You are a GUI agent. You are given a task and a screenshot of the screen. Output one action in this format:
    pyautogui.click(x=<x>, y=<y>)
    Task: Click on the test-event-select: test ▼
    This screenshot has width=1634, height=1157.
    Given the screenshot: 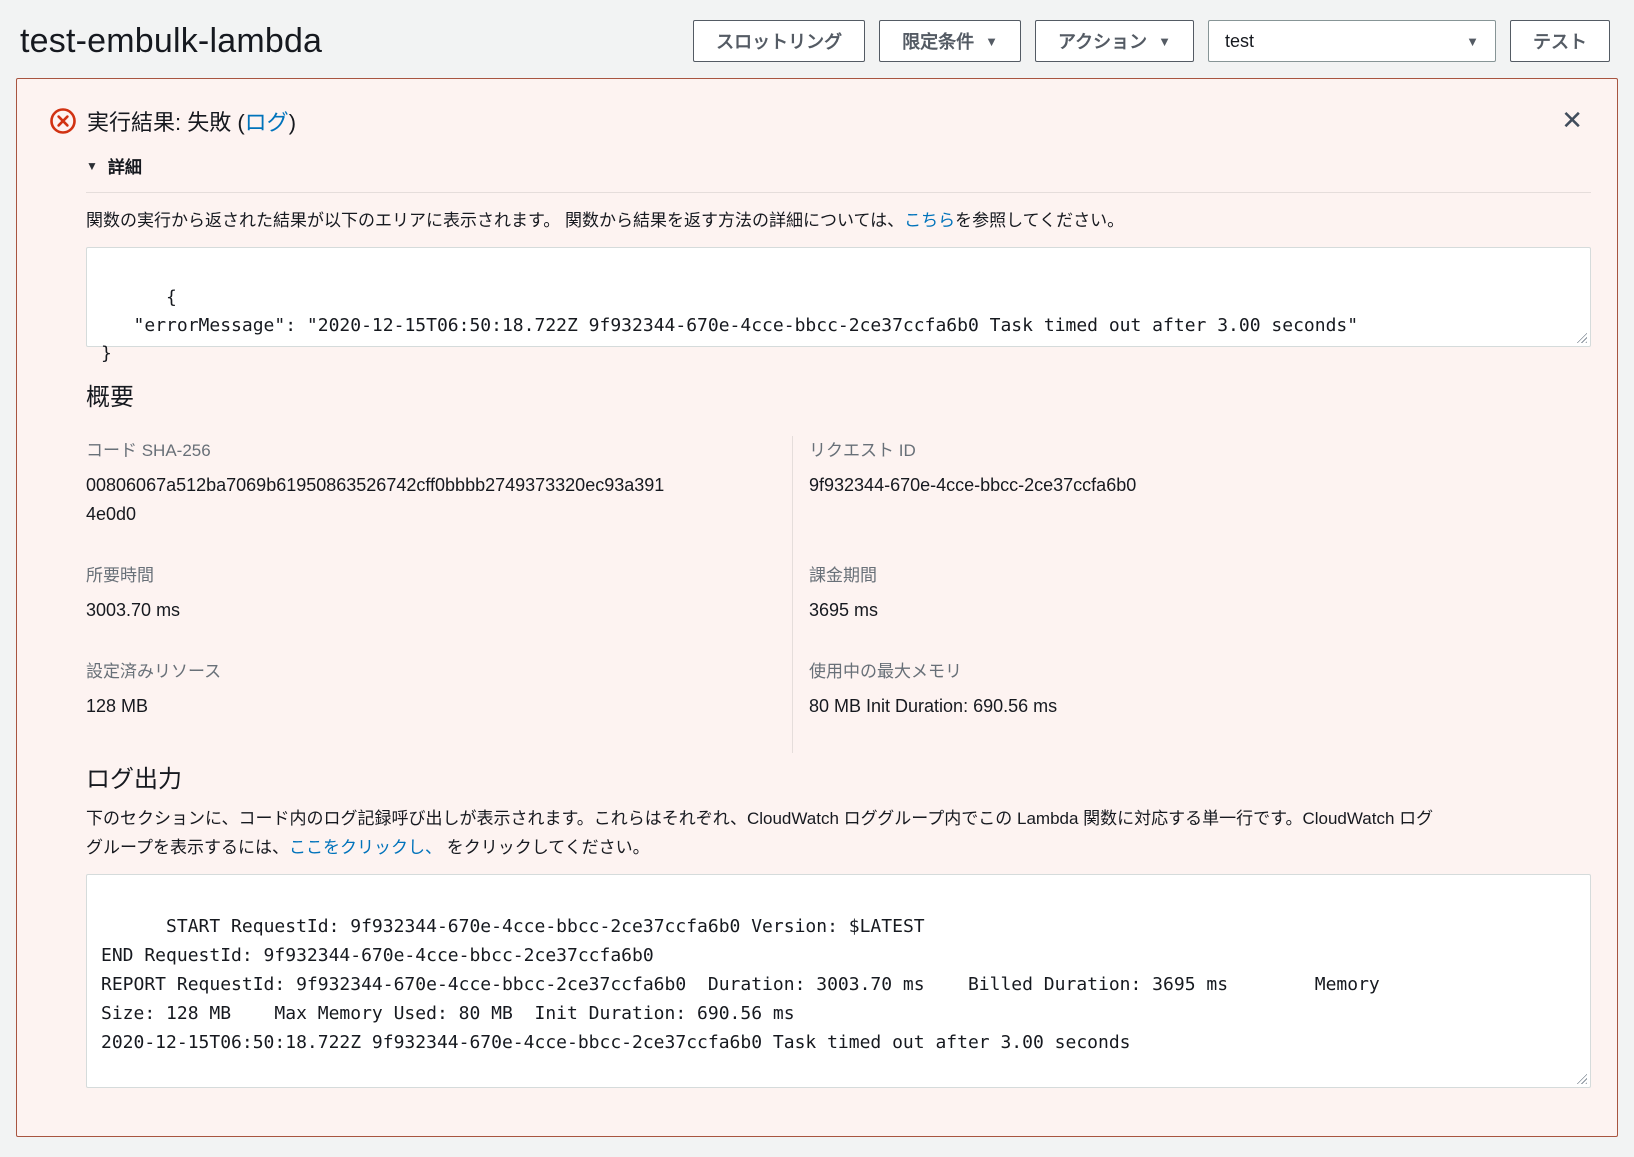 What is the action you would take?
    pyautogui.click(x=1352, y=41)
    